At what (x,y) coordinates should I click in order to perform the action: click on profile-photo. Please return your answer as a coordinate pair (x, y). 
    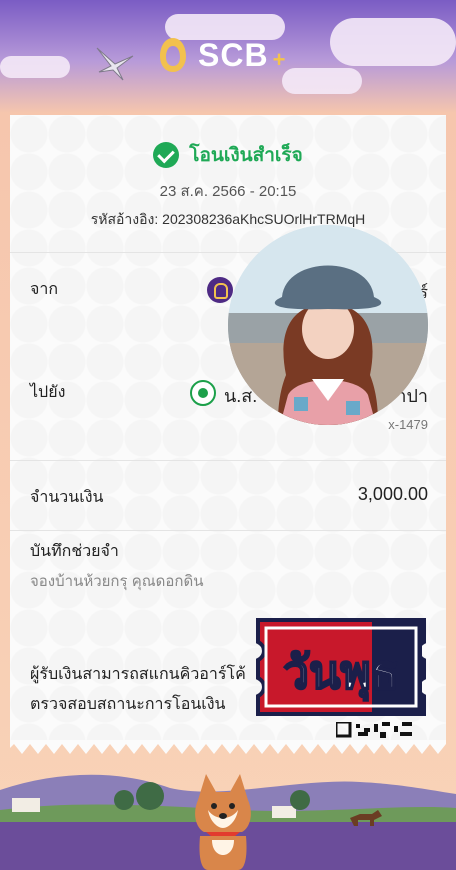
    Looking at the image, I should click on (328, 325).